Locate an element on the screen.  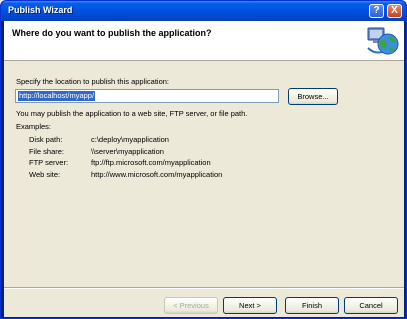
previous-button: < Previous is located at coordinates (191, 305).